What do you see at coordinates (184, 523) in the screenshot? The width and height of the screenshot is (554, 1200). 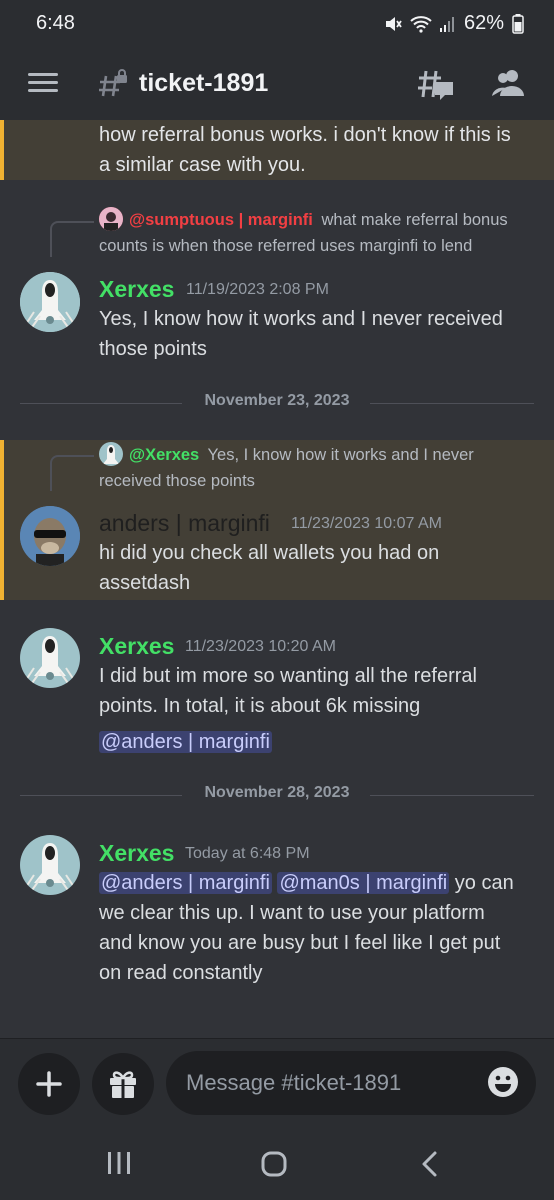 I see `message-author: anders | marginfi` at bounding box center [184, 523].